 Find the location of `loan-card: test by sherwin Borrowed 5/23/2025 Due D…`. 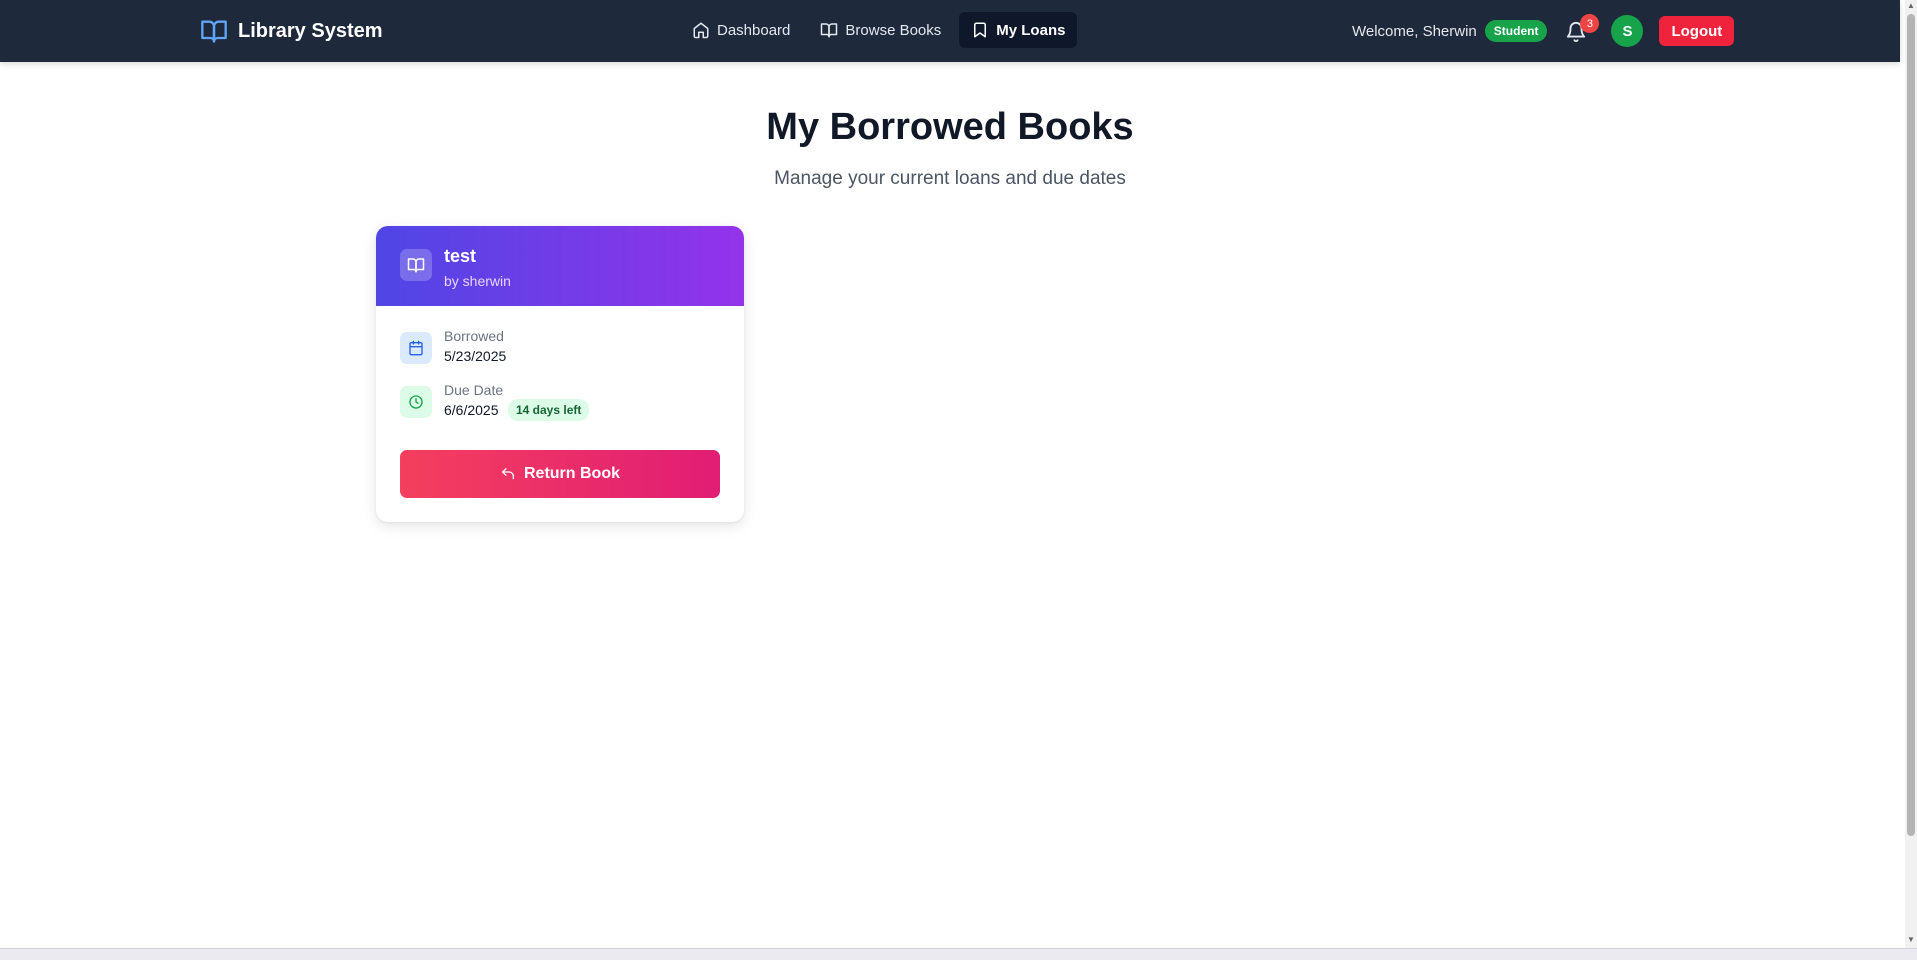

loan-card: test by sherwin Borrowed 5/23/2025 Due D… is located at coordinates (560, 374).